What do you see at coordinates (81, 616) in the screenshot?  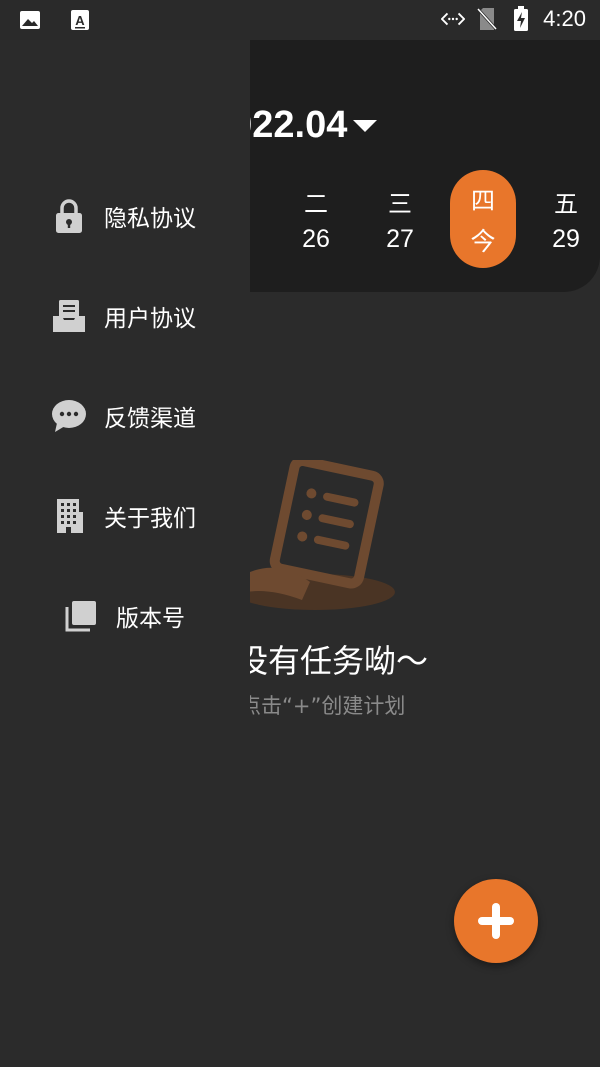 I see `copy-pages-icon` at bounding box center [81, 616].